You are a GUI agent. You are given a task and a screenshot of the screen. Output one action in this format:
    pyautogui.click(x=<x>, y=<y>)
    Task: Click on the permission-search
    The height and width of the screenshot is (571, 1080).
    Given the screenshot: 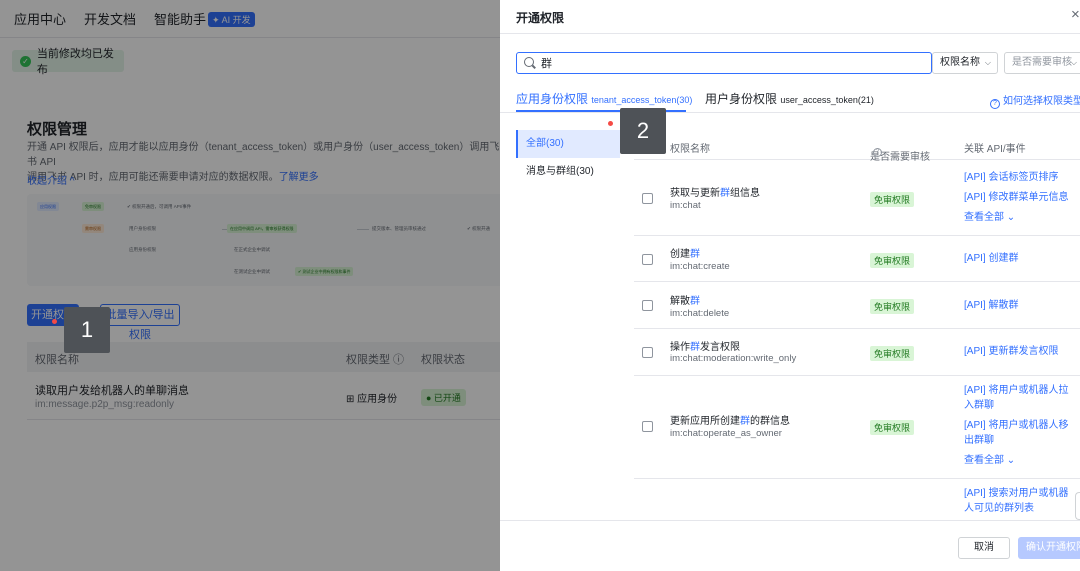 What is the action you would take?
    pyautogui.click(x=724, y=63)
    